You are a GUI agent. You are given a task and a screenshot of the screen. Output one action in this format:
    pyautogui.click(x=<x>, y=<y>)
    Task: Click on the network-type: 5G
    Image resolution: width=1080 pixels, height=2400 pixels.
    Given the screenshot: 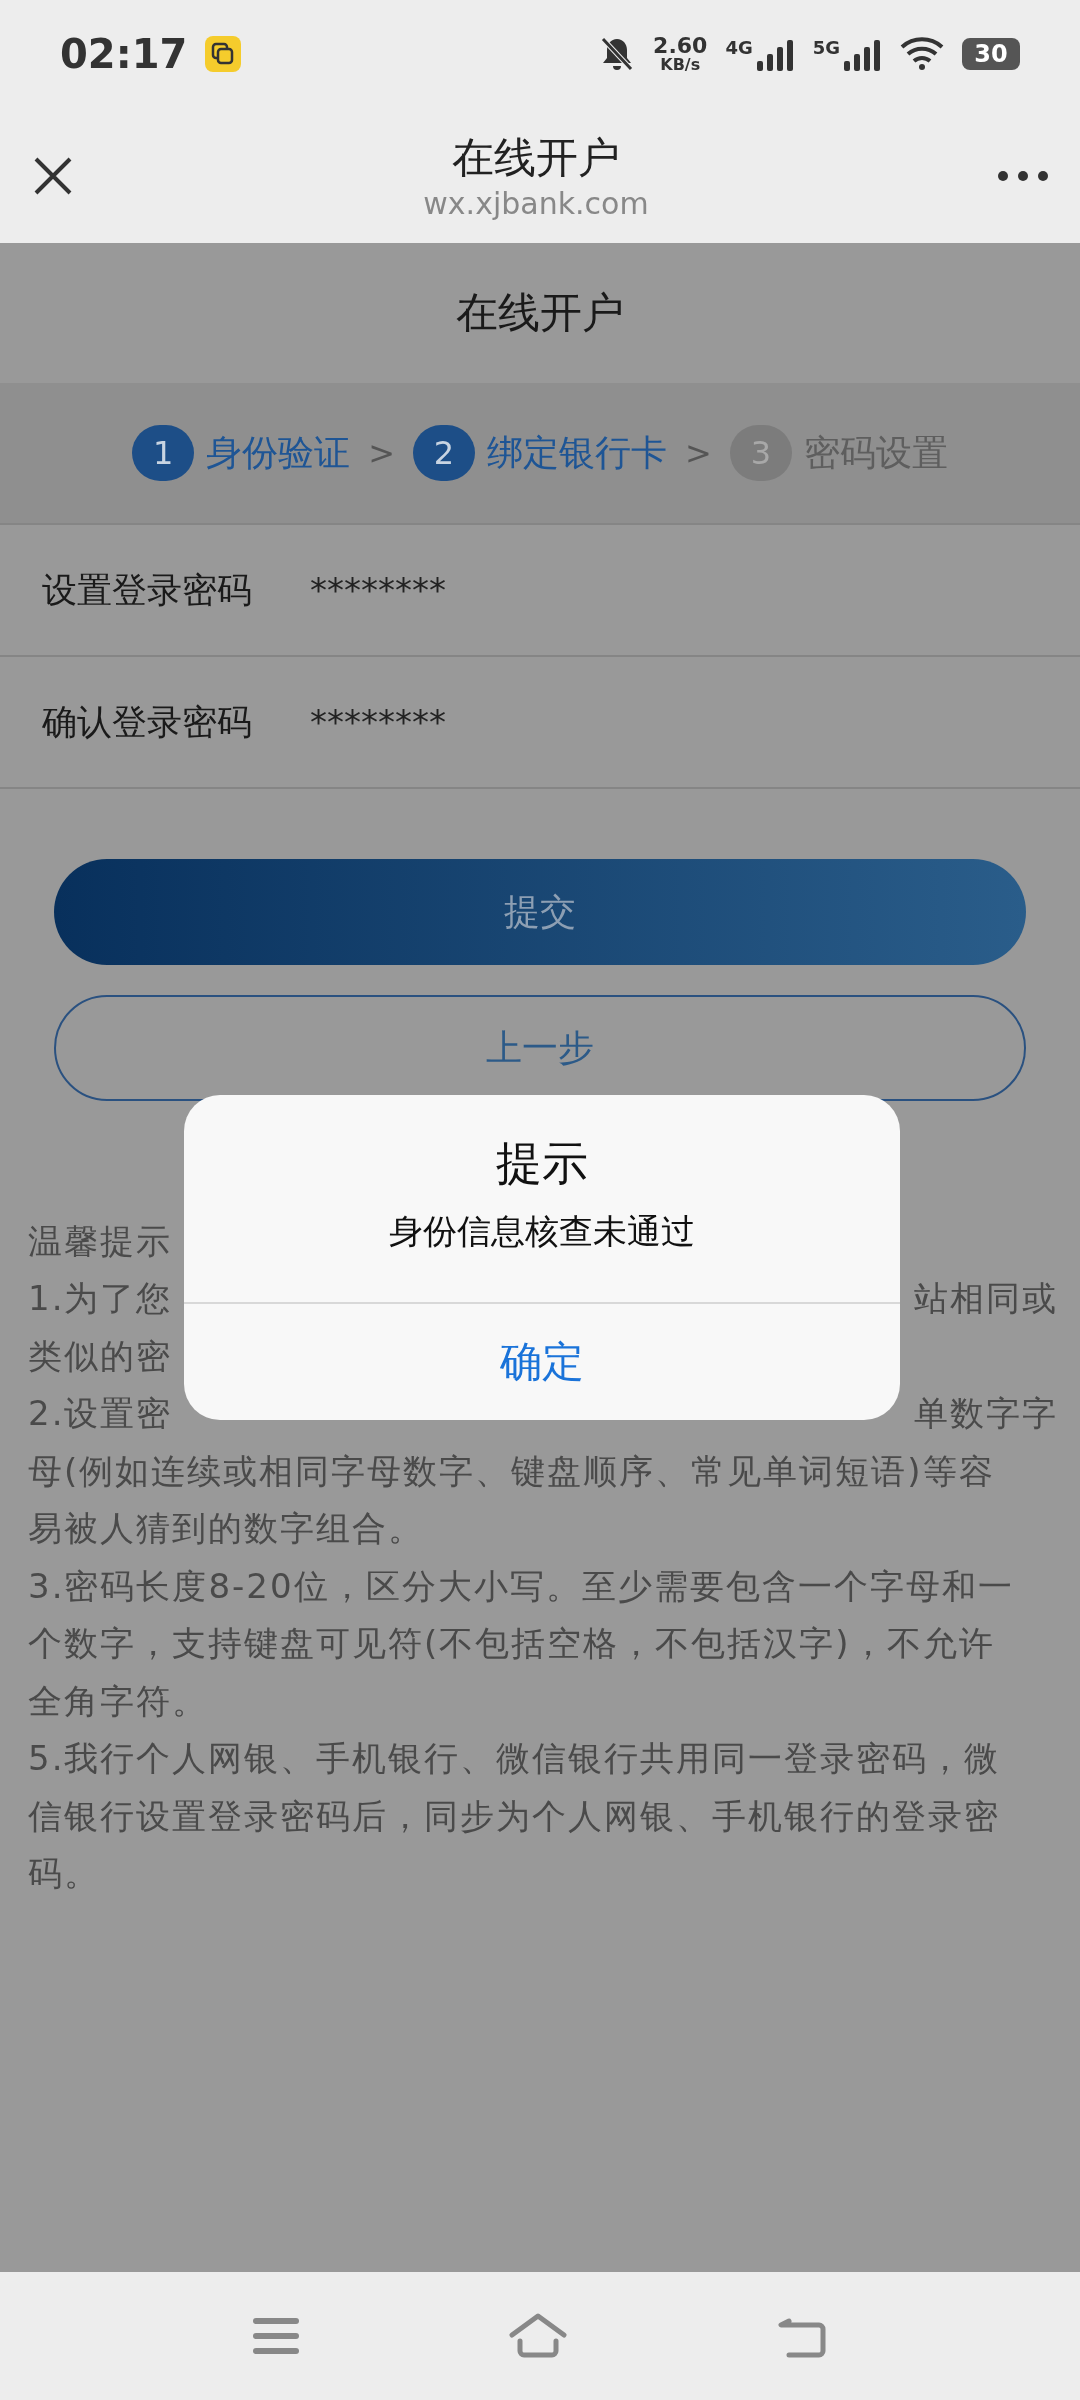 What is the action you would take?
    pyautogui.click(x=826, y=47)
    